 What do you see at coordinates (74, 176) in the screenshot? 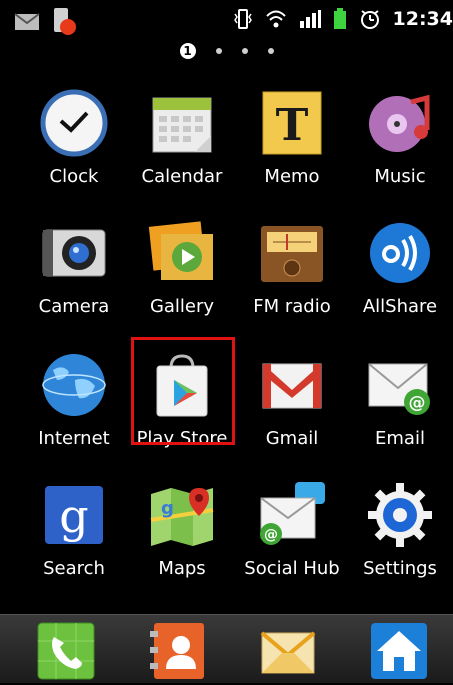
I see `app-label: Clock` at bounding box center [74, 176].